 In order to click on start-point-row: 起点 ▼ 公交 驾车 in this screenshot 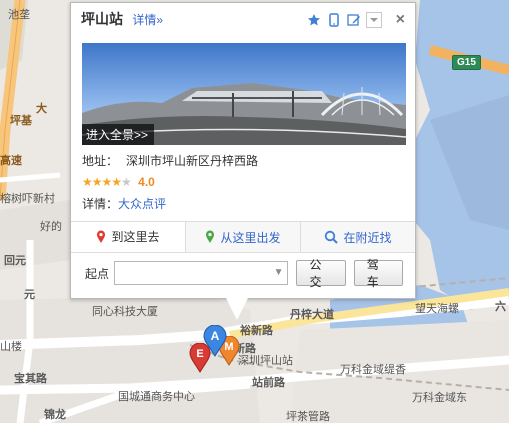, I will do `click(244, 273)`.